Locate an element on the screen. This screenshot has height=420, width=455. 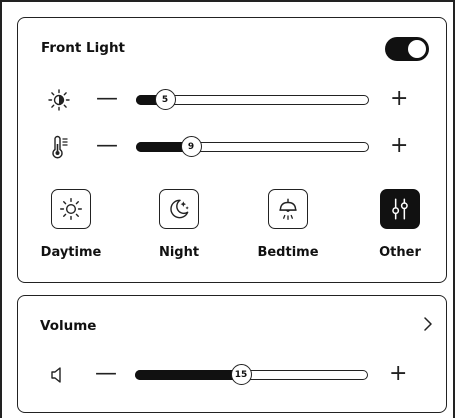
speaker-icon is located at coordinates (56, 375).